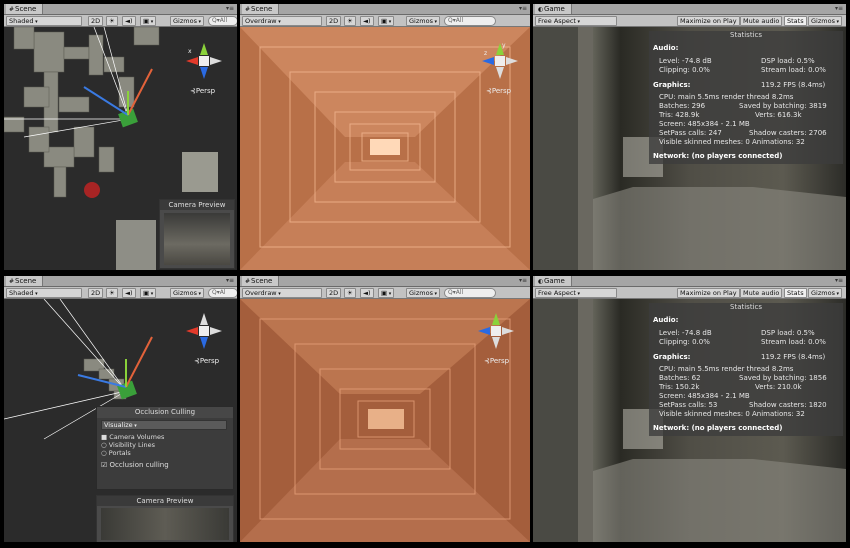 The height and width of the screenshot is (548, 850). Describe the element at coordinates (732, 414) in the screenshot. I see `skinned-meshes: Visible skinned meshes: 0 Animations: 32` at that location.